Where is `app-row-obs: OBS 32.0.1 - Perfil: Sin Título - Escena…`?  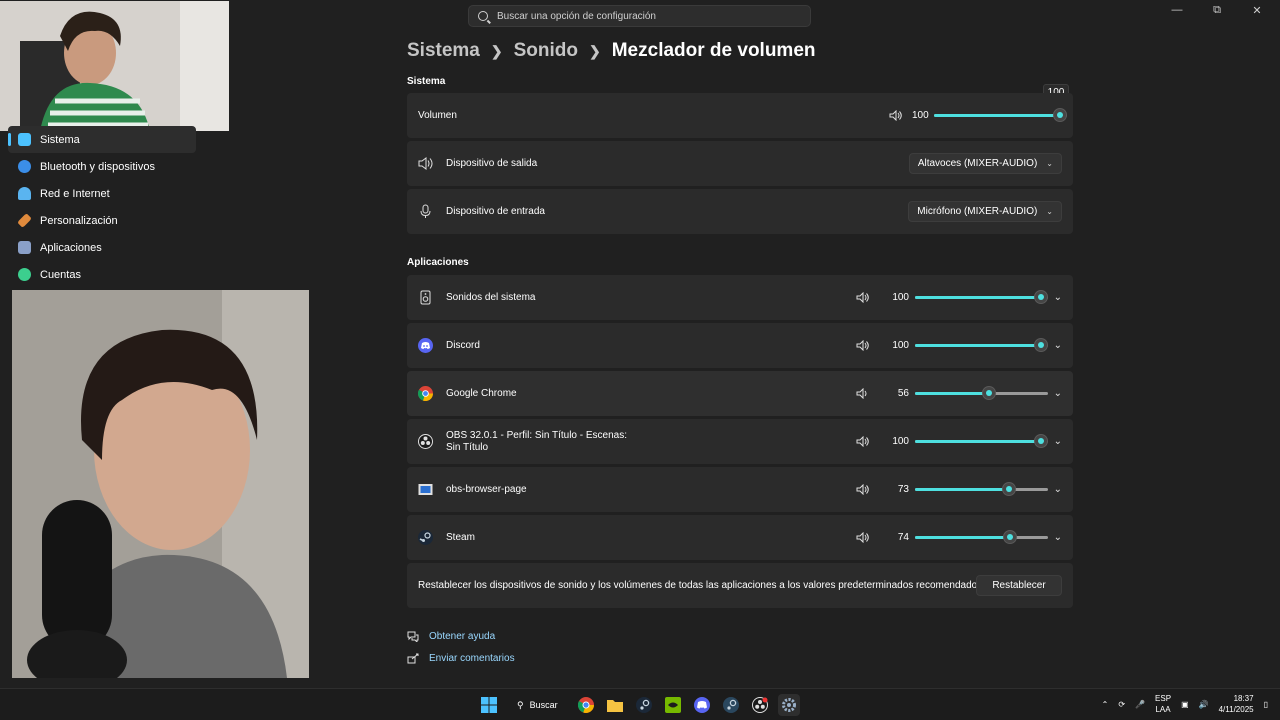 app-row-obs: OBS 32.0.1 - Perfil: Sin Título - Escena… is located at coordinates (740, 441).